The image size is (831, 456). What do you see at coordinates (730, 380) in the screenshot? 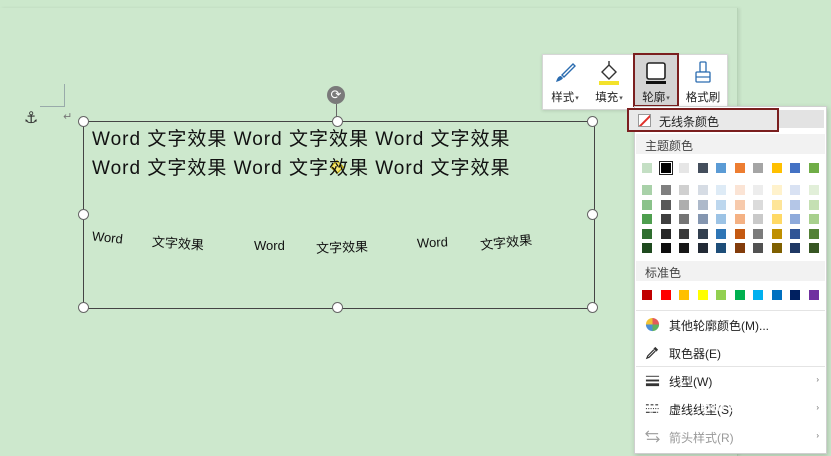
I see `line-type-item: 线型(W) ›` at bounding box center [730, 380].